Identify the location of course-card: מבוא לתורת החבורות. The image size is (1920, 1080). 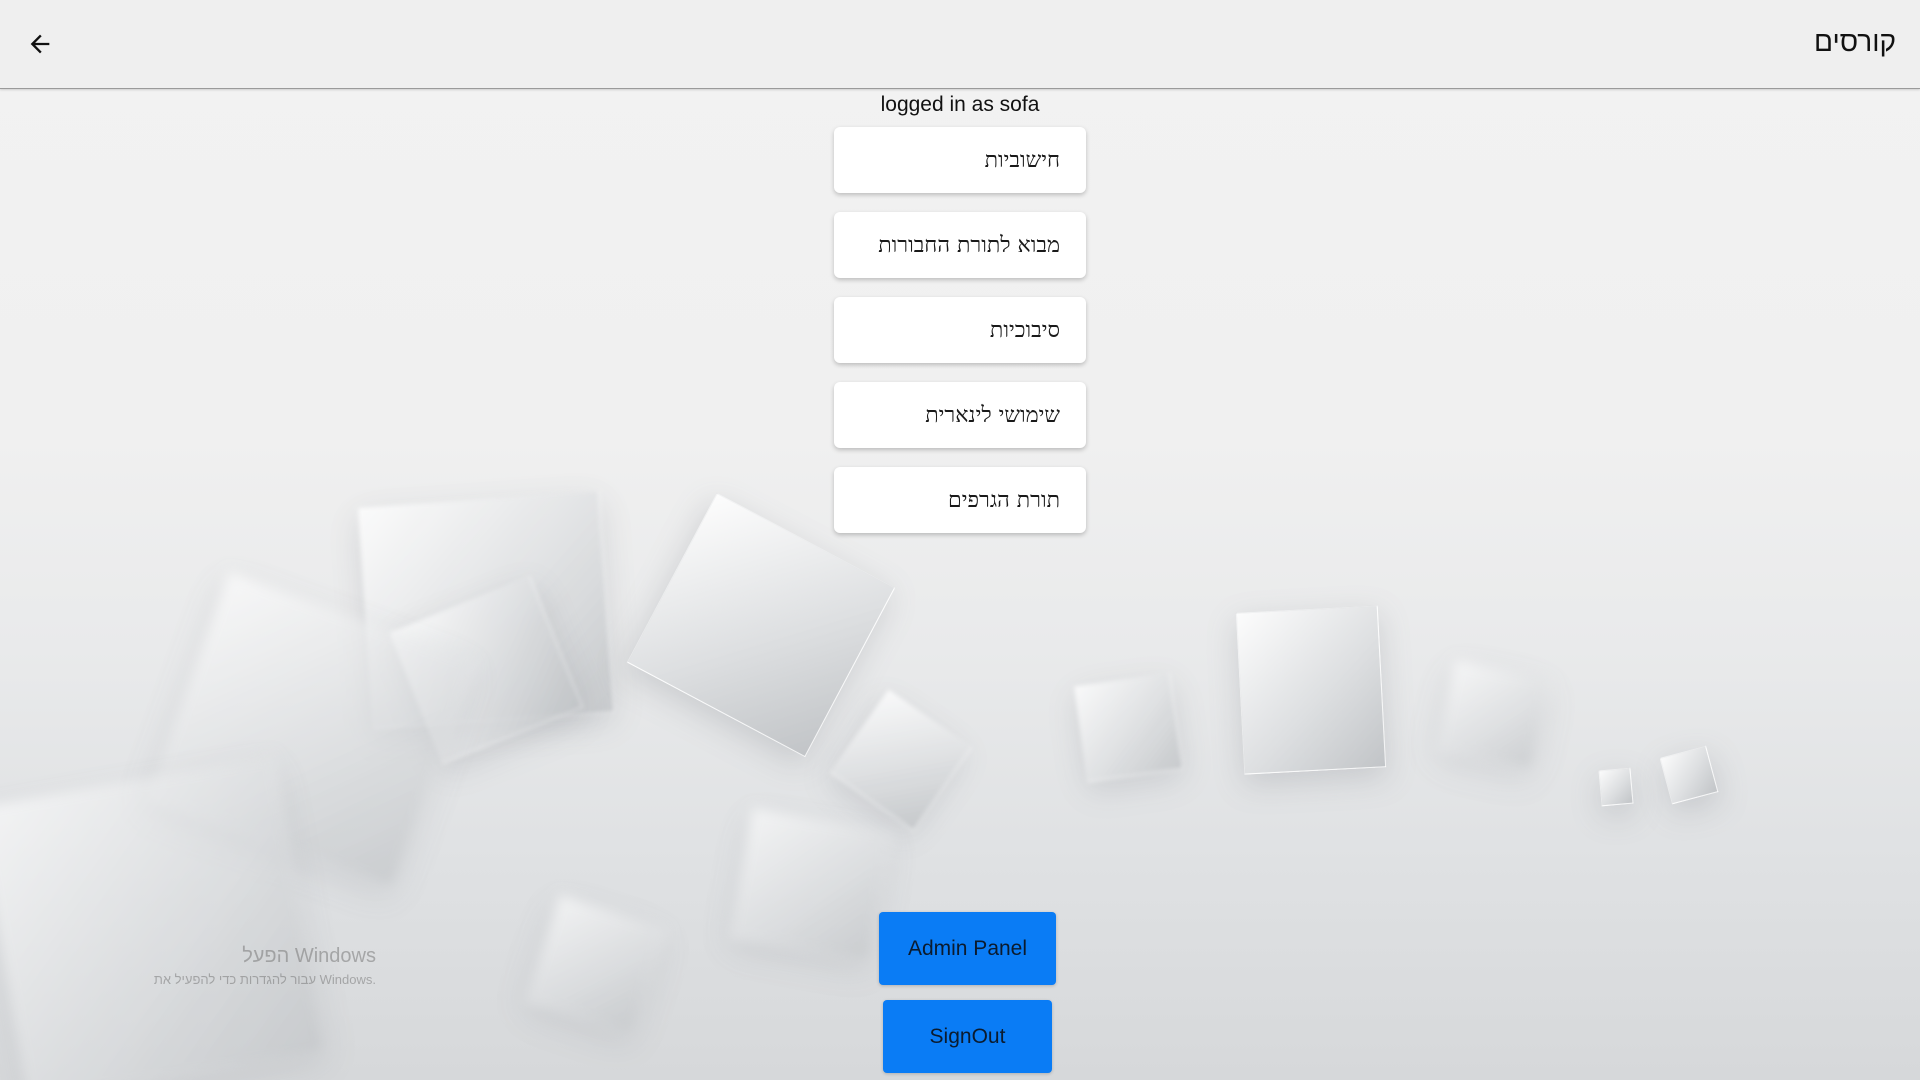
(960, 245).